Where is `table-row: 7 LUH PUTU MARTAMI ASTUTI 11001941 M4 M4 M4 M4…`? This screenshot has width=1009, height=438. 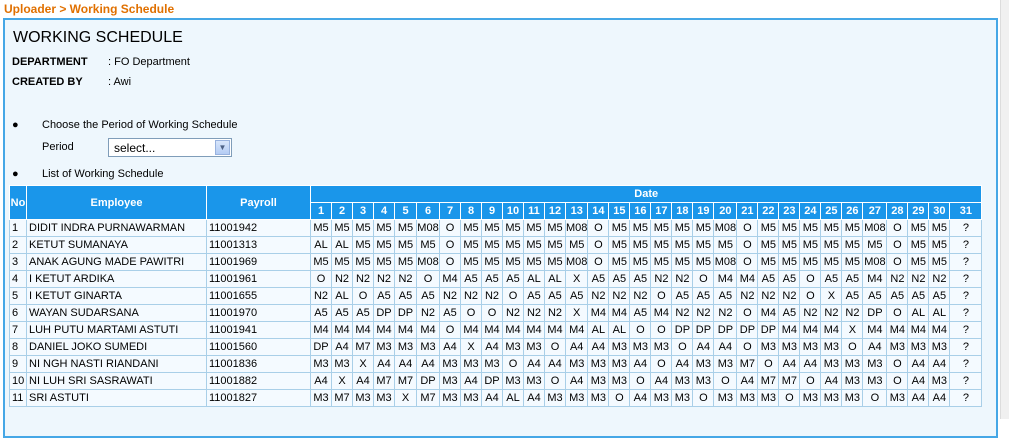
table-row: 7 LUH PUTU MARTAMI ASTUTI 11001941 M4 M4 M4 M4… is located at coordinates (496, 330).